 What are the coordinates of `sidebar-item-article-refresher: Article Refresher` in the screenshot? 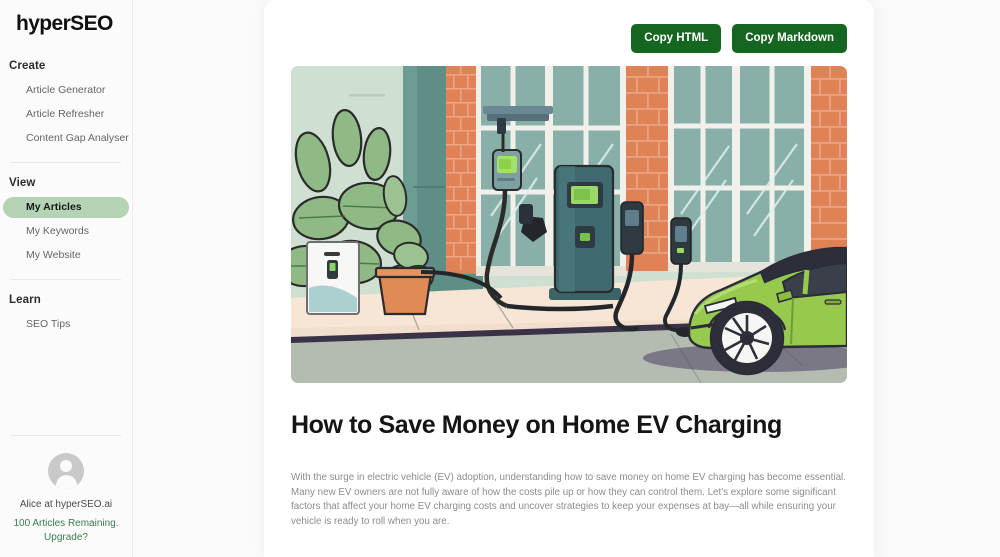 It's located at (66, 114).